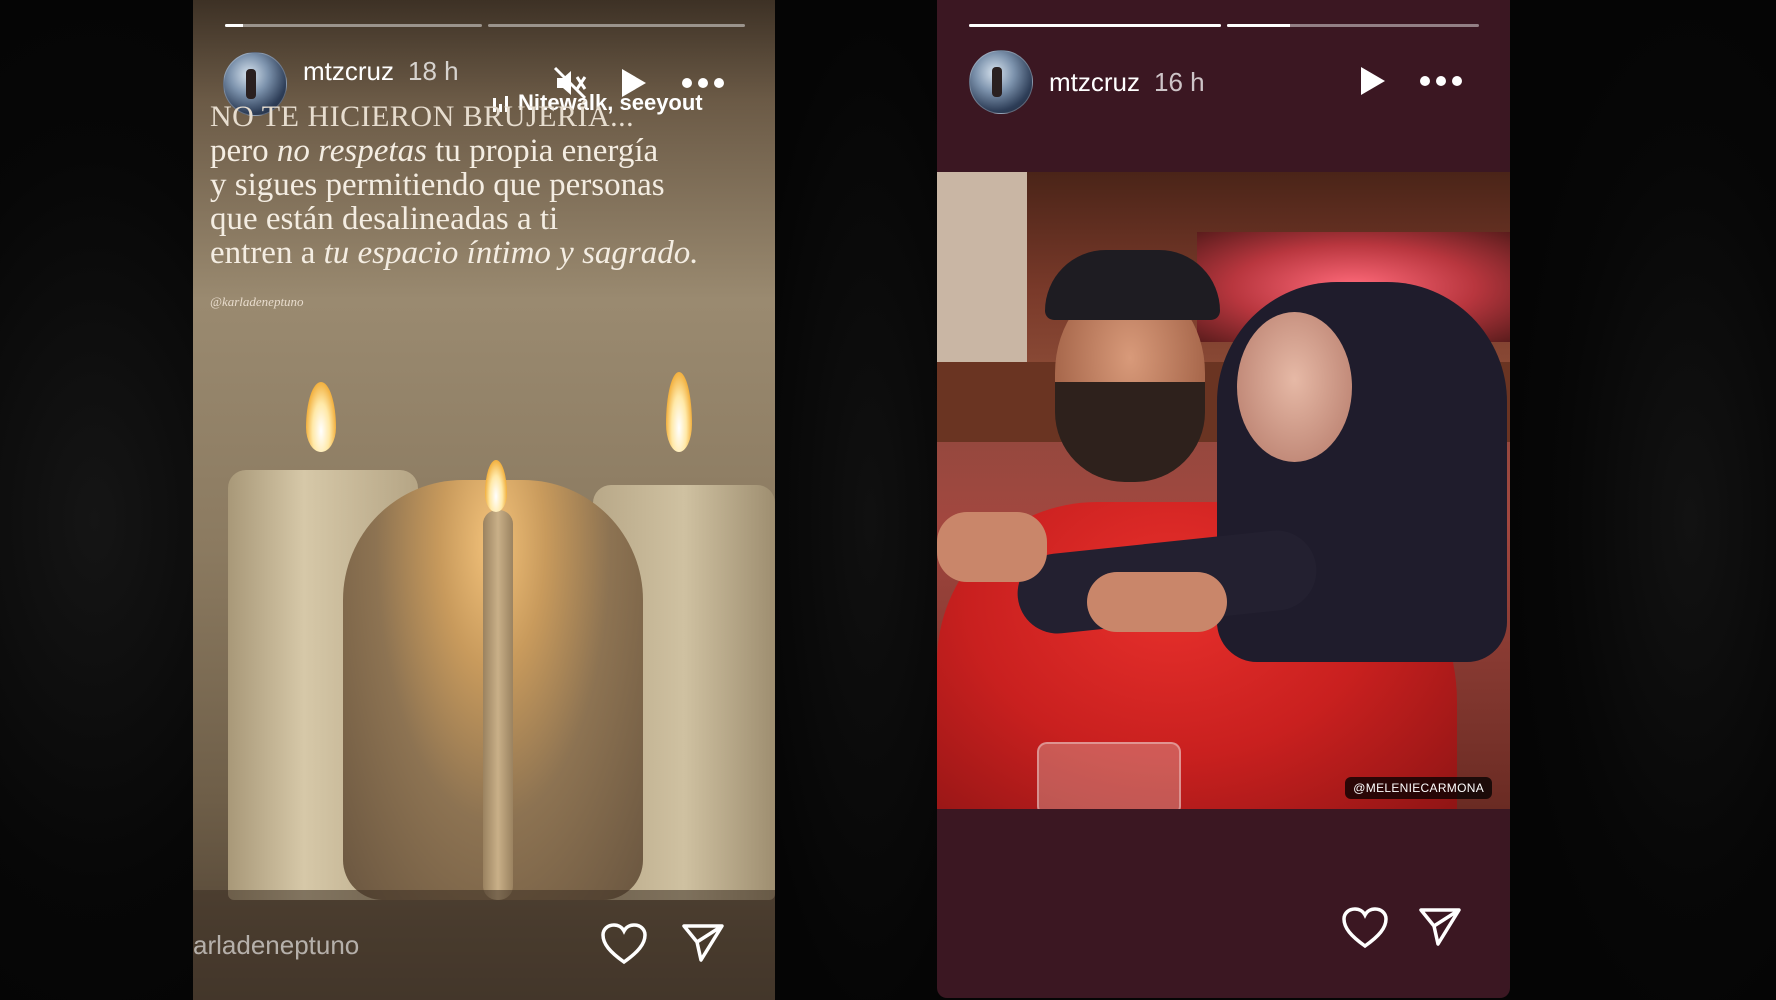 The height and width of the screenshot is (1000, 1776). Describe the element at coordinates (437, 185) in the screenshot. I see `quote-line: y sigues permitiendo que personas` at that location.